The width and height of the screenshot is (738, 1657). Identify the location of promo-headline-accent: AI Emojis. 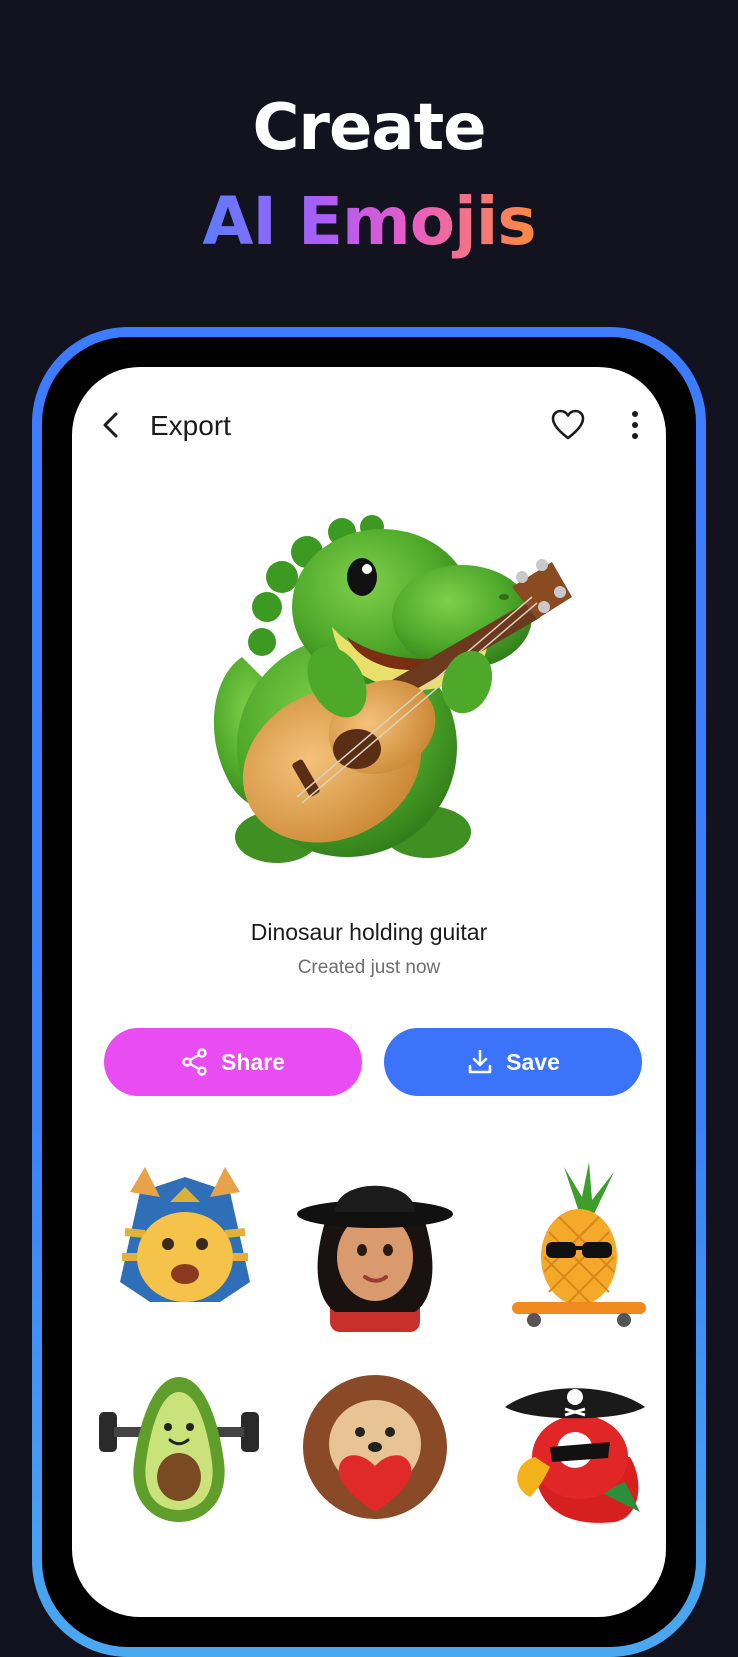
(369, 222).